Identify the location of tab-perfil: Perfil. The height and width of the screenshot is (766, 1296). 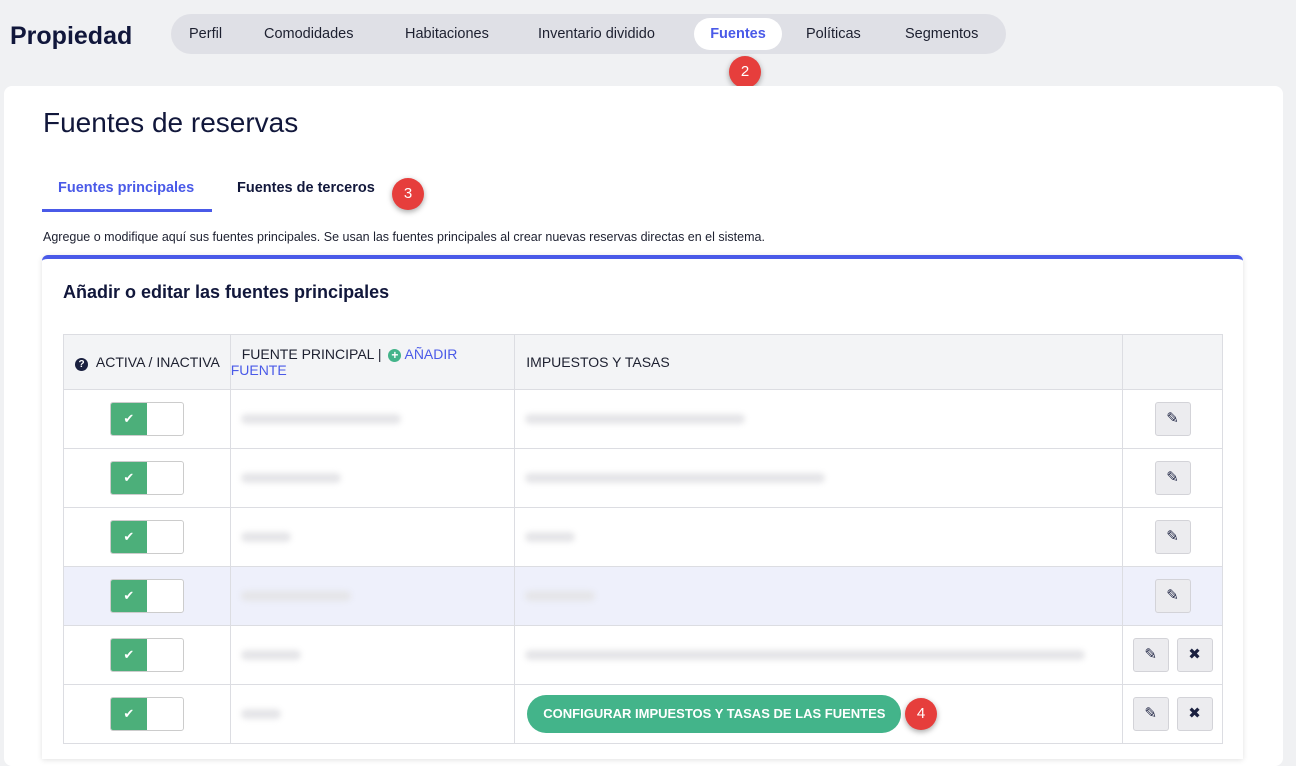
(205, 34).